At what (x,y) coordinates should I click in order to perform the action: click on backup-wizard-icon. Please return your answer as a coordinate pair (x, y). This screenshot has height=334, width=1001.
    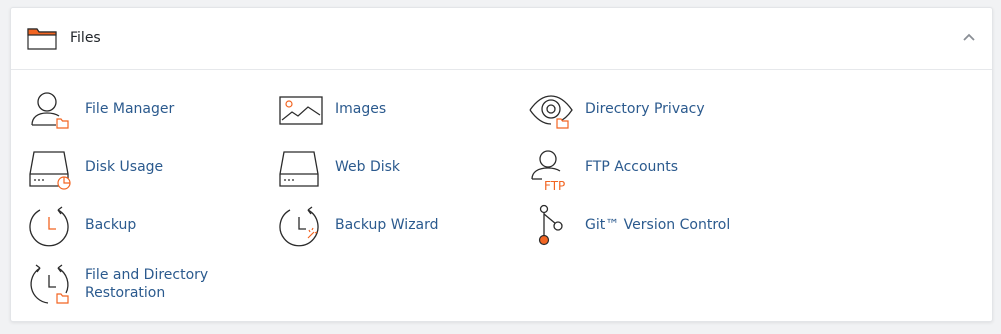
    Looking at the image, I should click on (301, 227).